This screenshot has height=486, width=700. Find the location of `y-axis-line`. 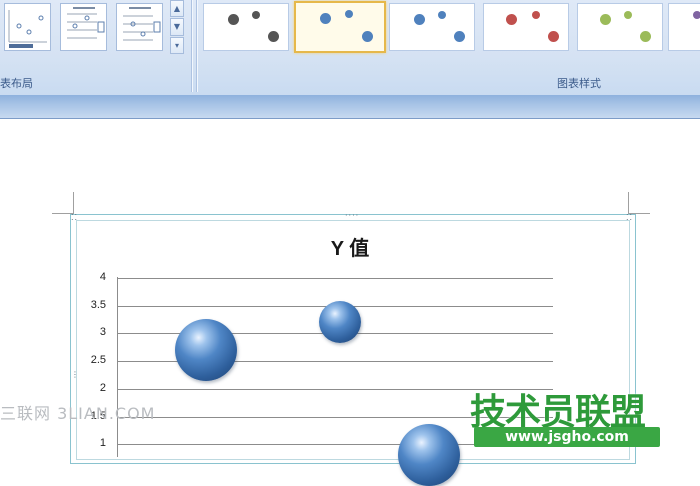

y-axis-line is located at coordinates (117, 367).